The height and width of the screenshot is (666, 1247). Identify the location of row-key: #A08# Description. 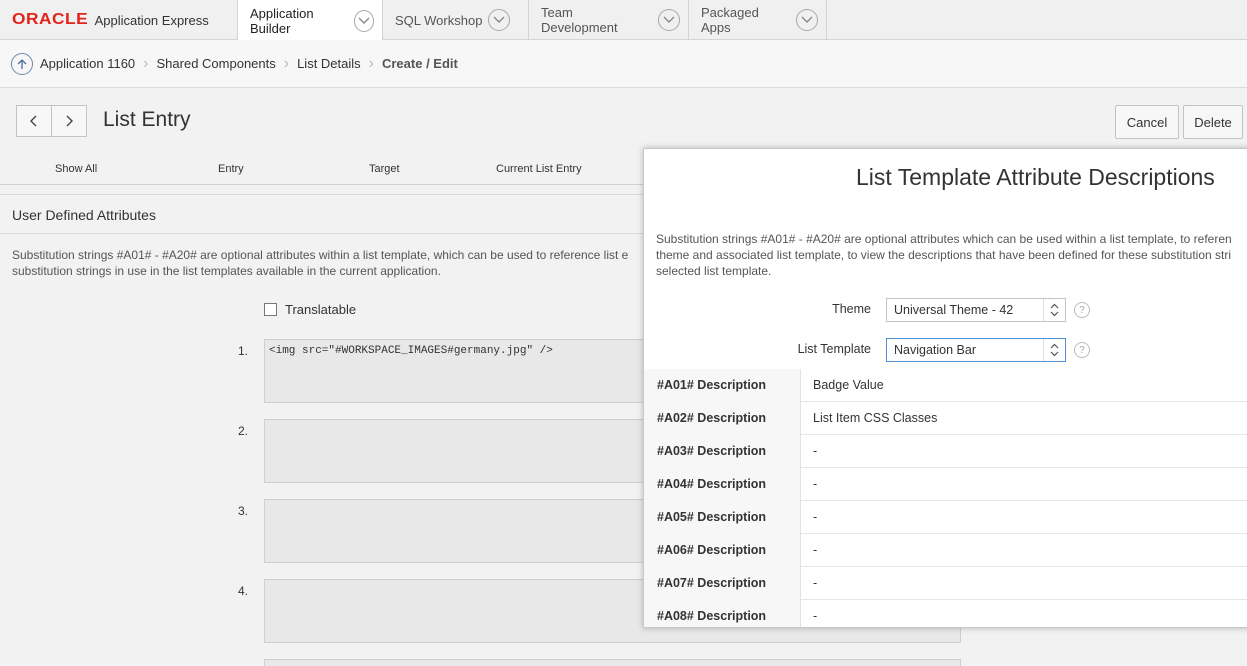
(722, 613).